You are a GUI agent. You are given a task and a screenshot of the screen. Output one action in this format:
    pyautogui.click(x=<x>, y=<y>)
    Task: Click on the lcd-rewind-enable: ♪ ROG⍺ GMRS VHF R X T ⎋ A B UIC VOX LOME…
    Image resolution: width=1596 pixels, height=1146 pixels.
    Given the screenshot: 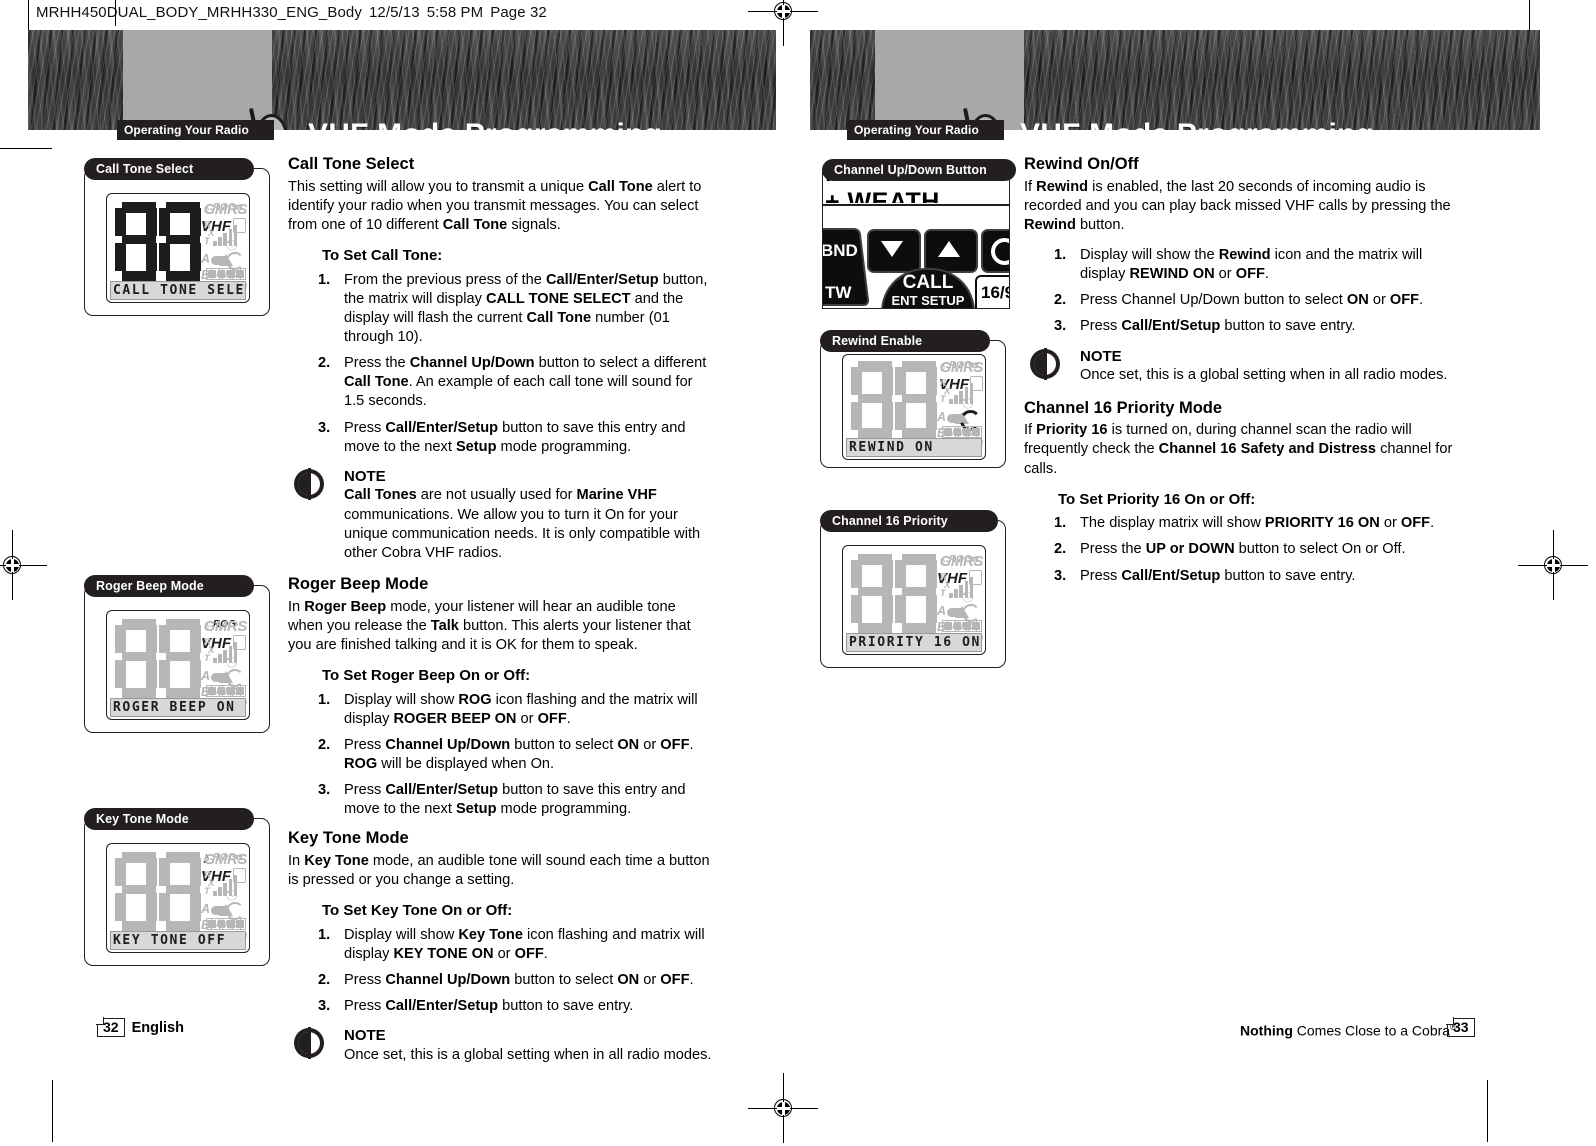 What is the action you would take?
    pyautogui.click(x=914, y=407)
    